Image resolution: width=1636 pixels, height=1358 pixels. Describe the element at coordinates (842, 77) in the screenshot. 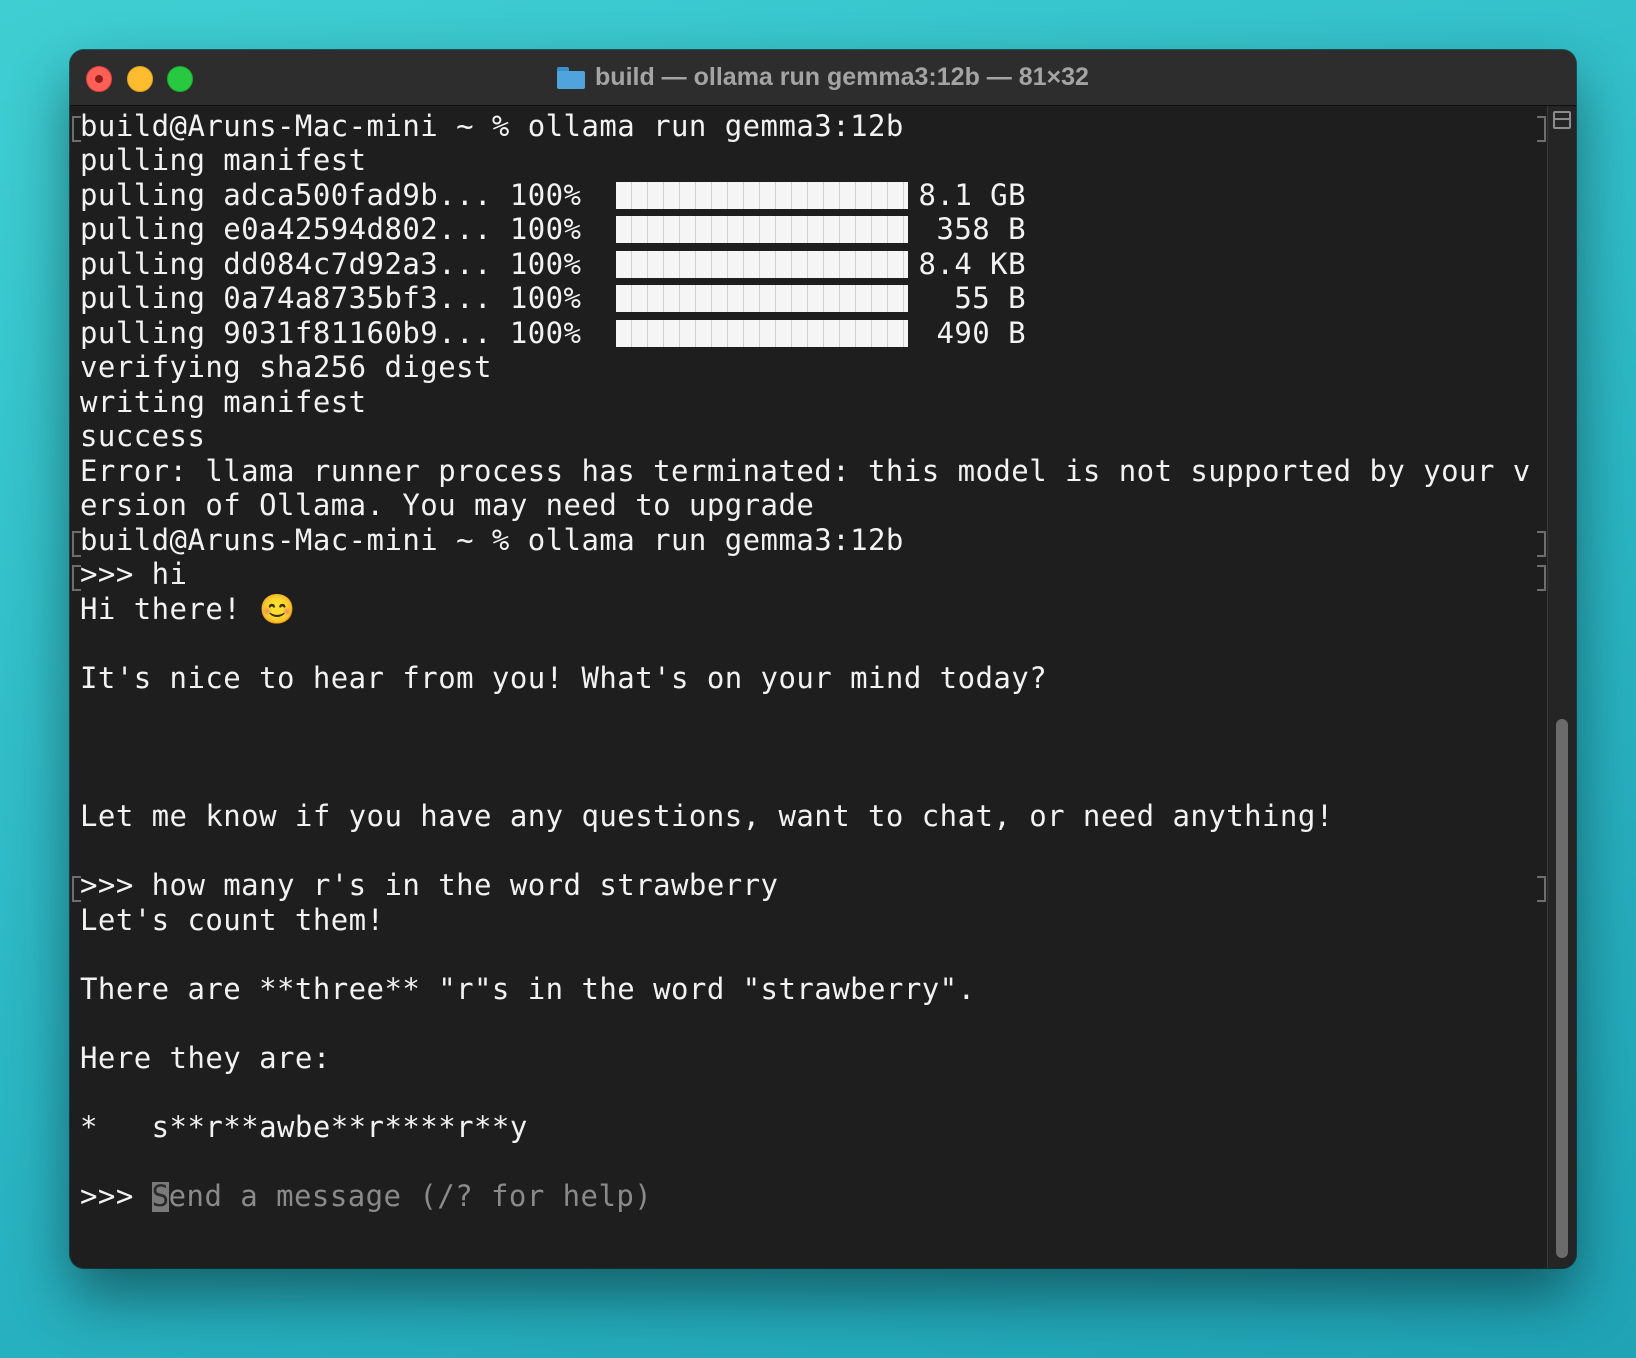

I see `window-title-text: build — ollama run gemma3:12b — 81×32` at that location.